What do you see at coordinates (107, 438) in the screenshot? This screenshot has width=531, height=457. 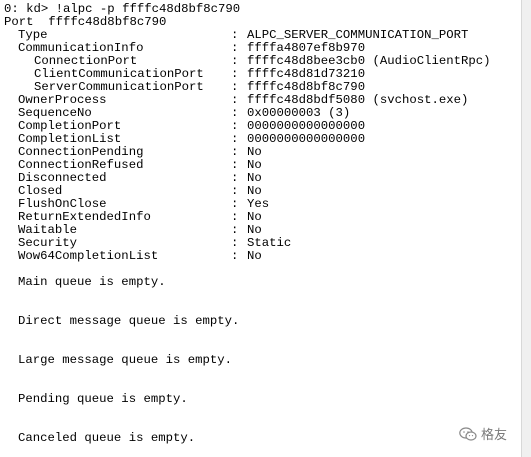 I see `queue-status: Canceled queue is empty.` at bounding box center [107, 438].